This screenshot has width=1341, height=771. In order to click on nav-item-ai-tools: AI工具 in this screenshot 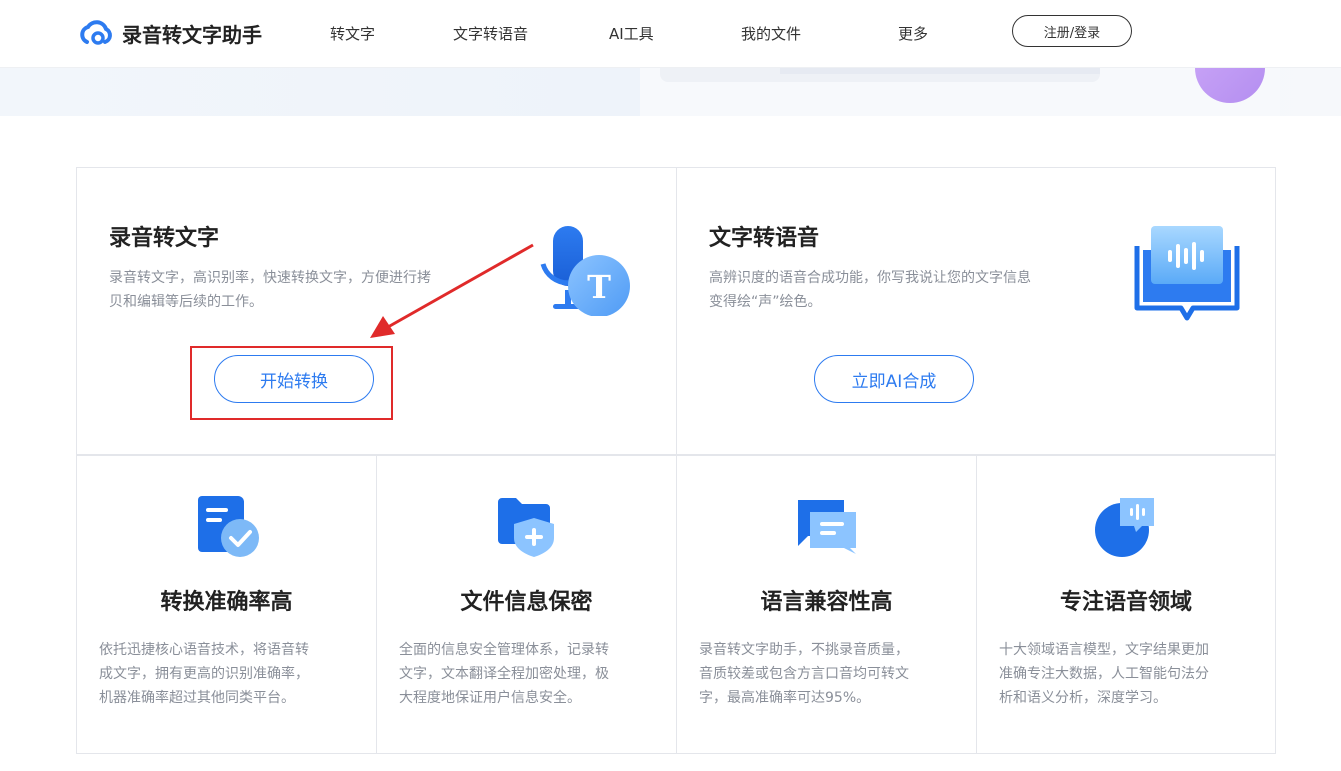, I will do `click(631, 33)`.